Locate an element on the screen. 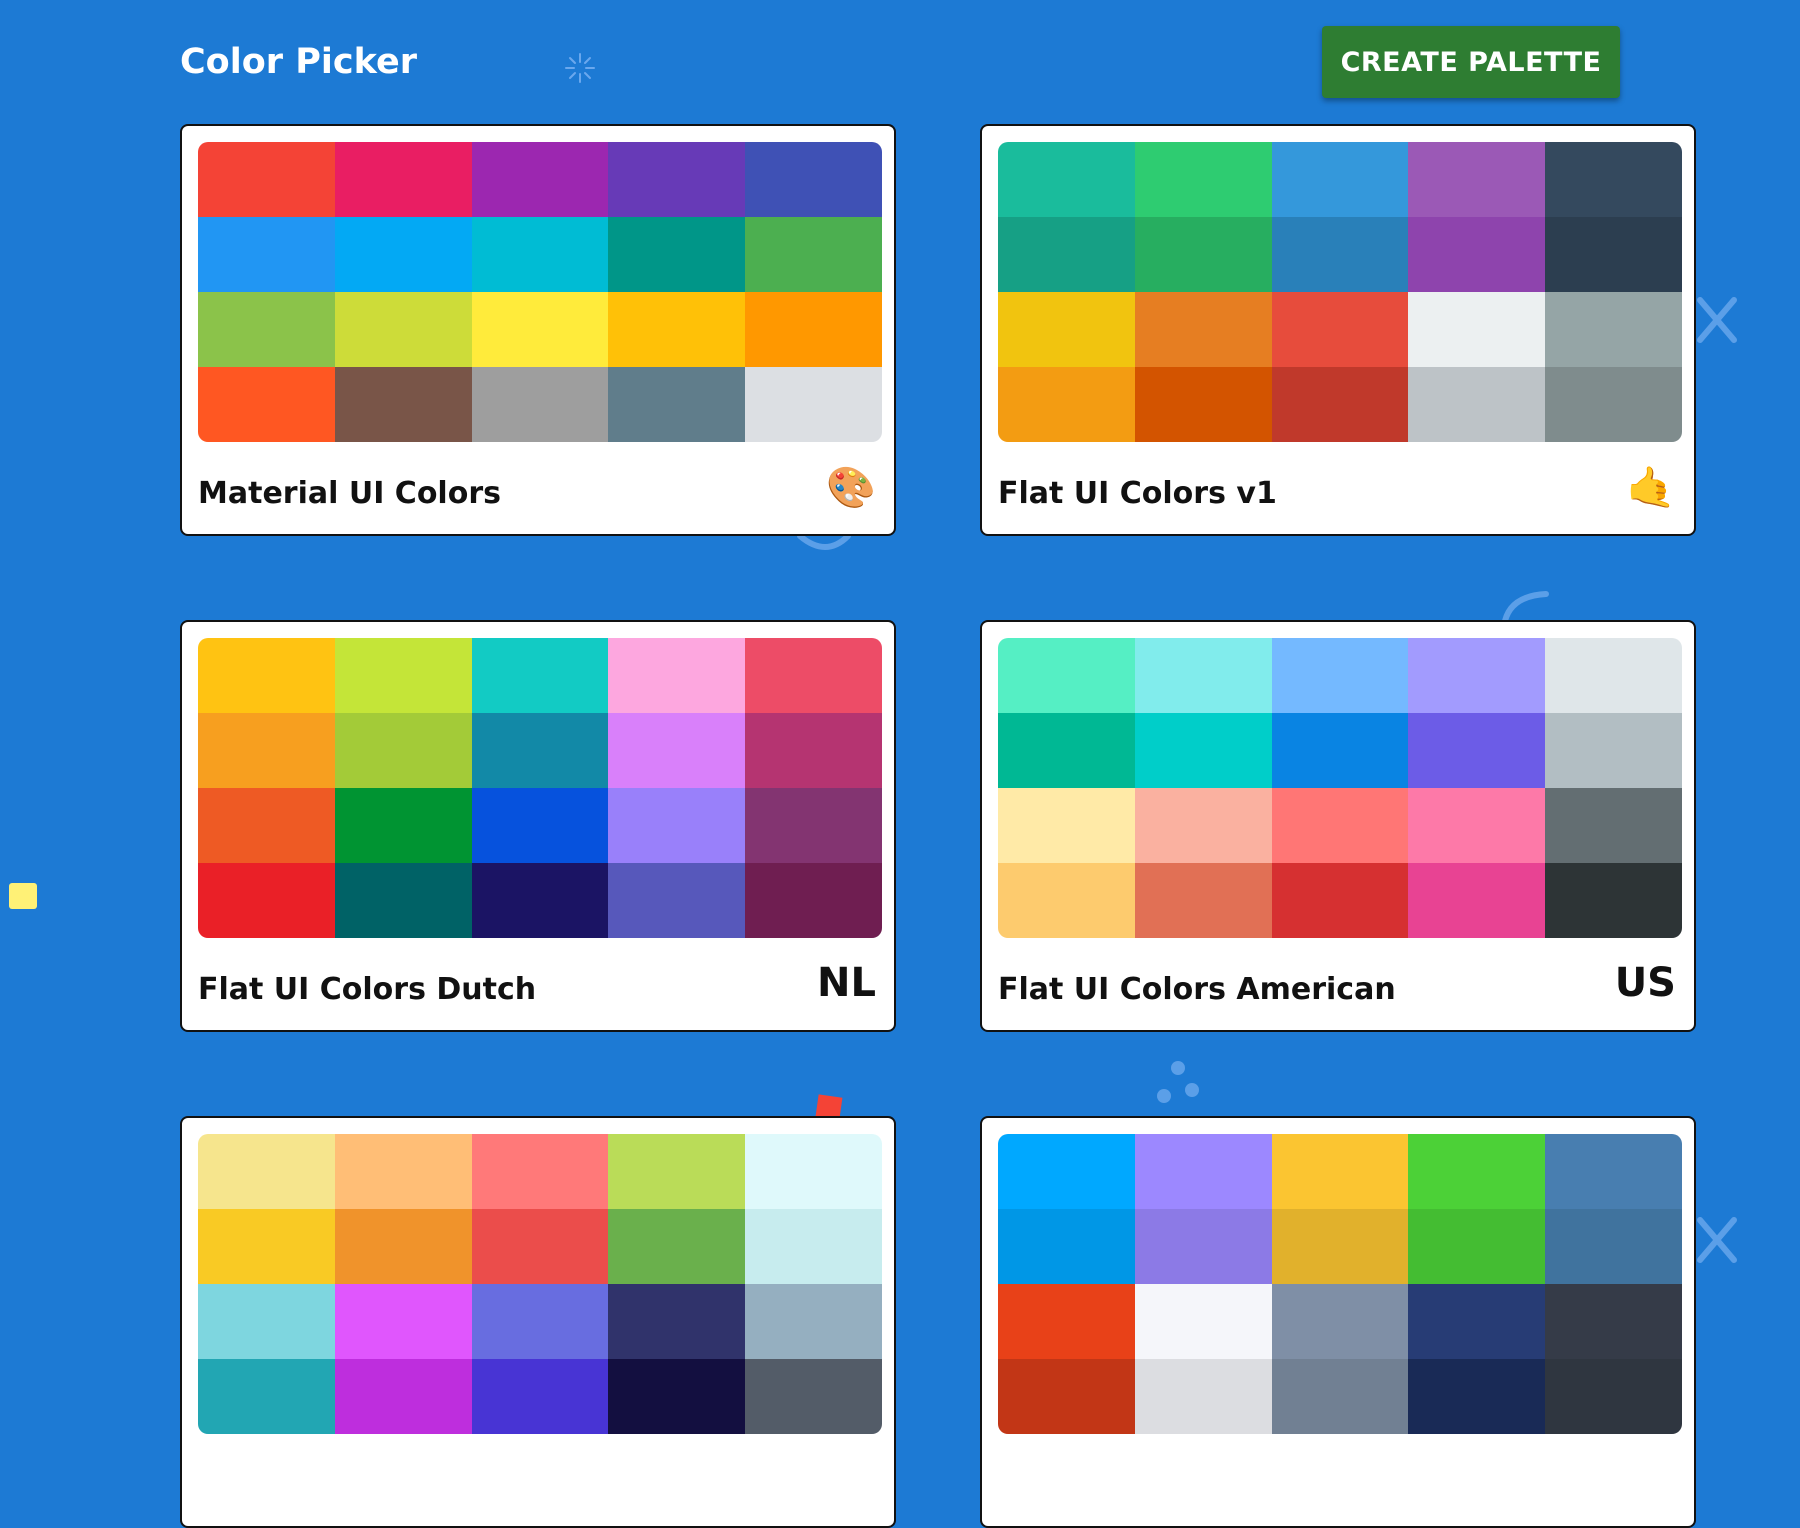  palette-card: Material UI Colors 🎨 is located at coordinates (538, 330).